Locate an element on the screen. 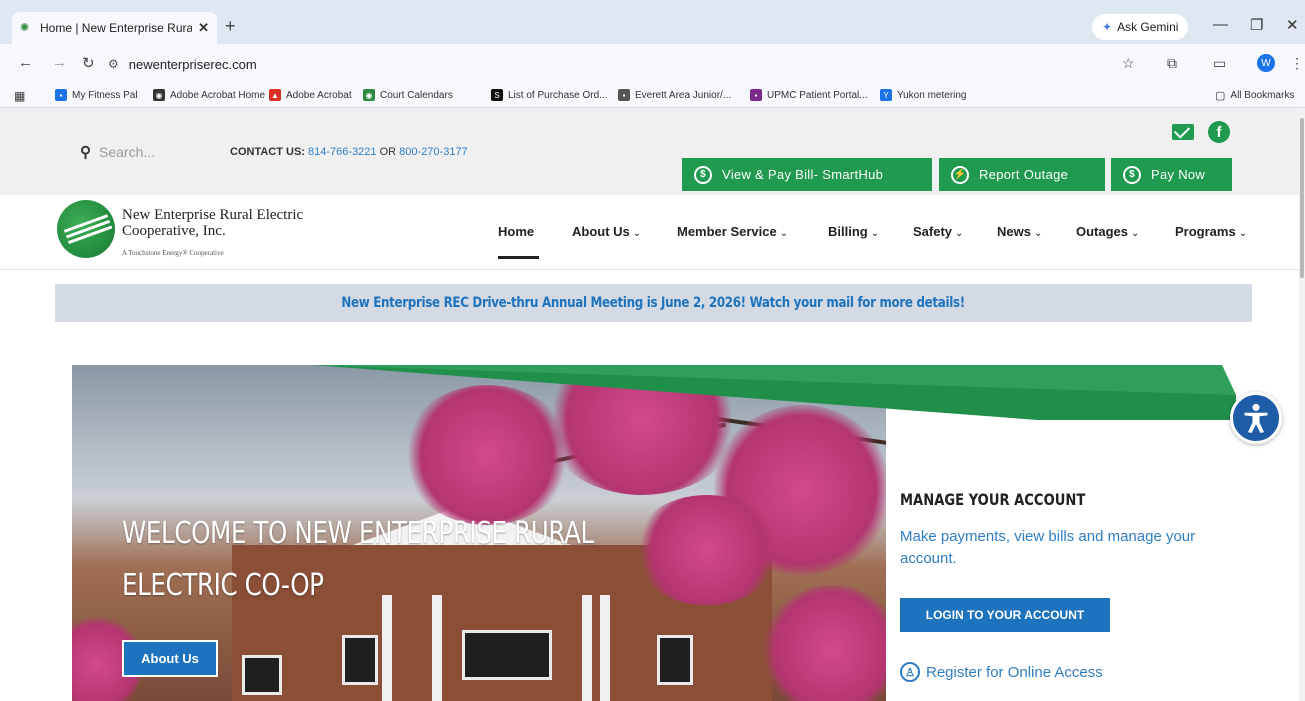 This screenshot has width=1305, height=701. nav-outages: Outages ⌄ is located at coordinates (1107, 231).